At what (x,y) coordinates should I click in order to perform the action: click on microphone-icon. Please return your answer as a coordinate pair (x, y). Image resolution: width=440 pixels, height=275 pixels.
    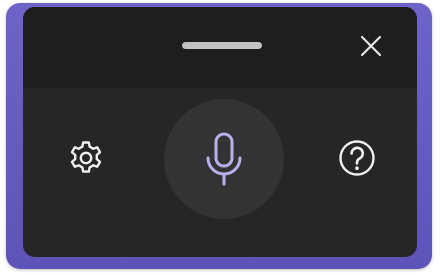
    Looking at the image, I should click on (224, 159).